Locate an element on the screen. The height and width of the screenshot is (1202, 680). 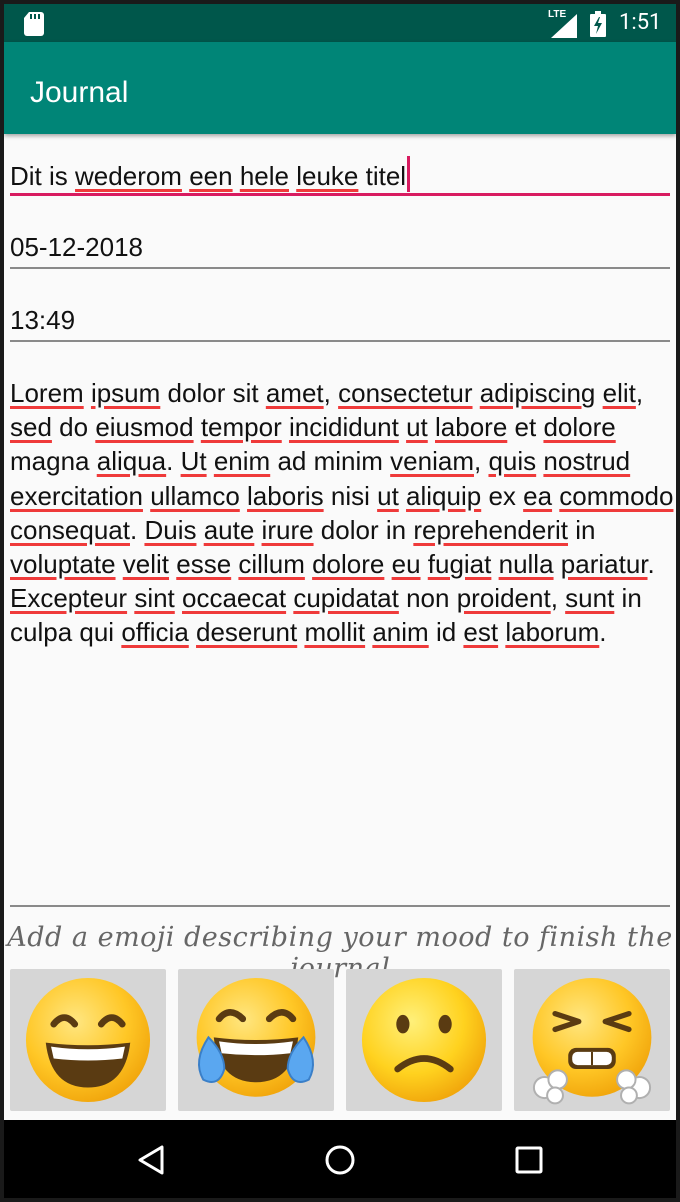
grinning-emoji is located at coordinates (88, 1040).